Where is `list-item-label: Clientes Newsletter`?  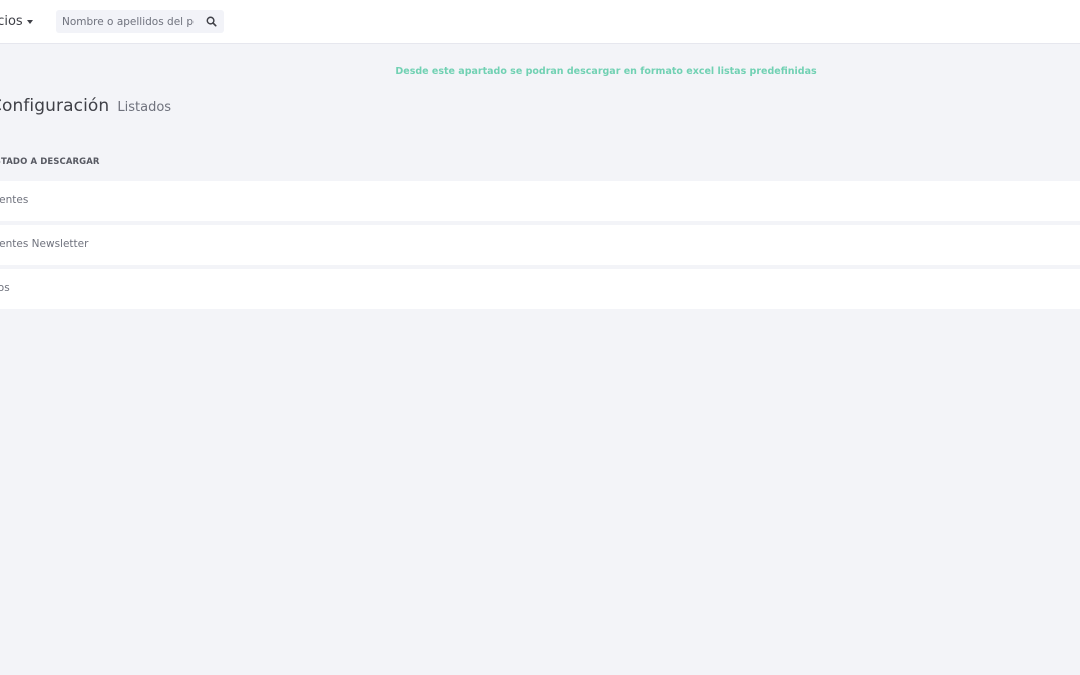
list-item-label: Clientes Newsletter is located at coordinates (44, 244).